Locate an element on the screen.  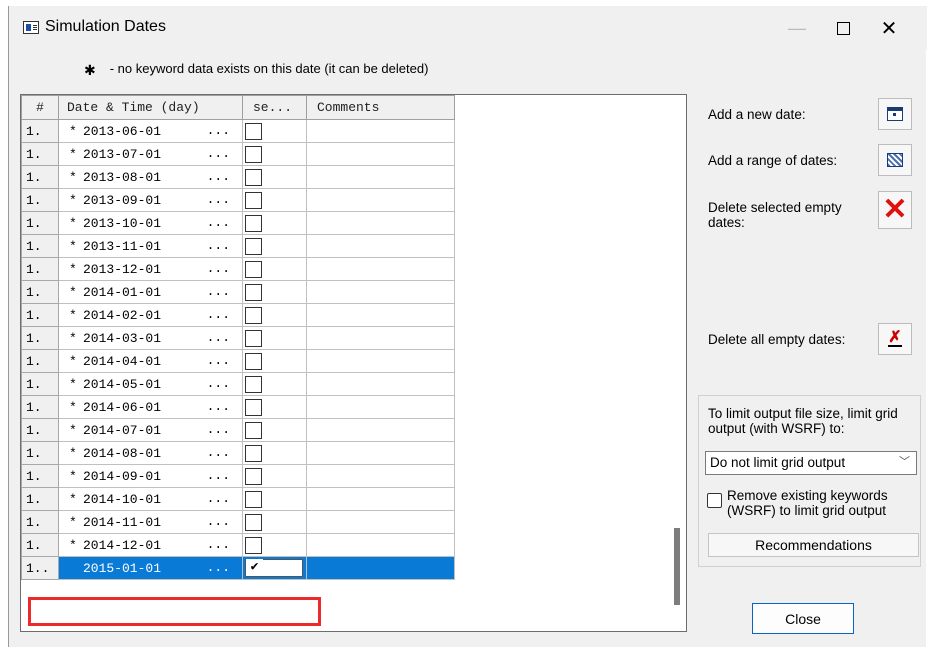
column-header-comments: Comments is located at coordinates (380, 107).